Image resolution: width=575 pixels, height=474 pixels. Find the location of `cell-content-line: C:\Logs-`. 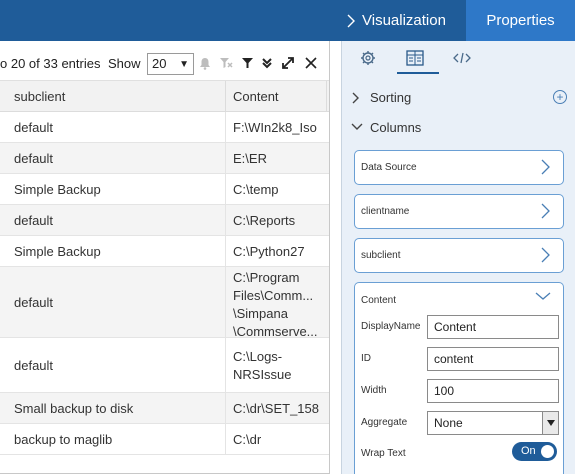

cell-content-line: C:\Logs- is located at coordinates (258, 356).